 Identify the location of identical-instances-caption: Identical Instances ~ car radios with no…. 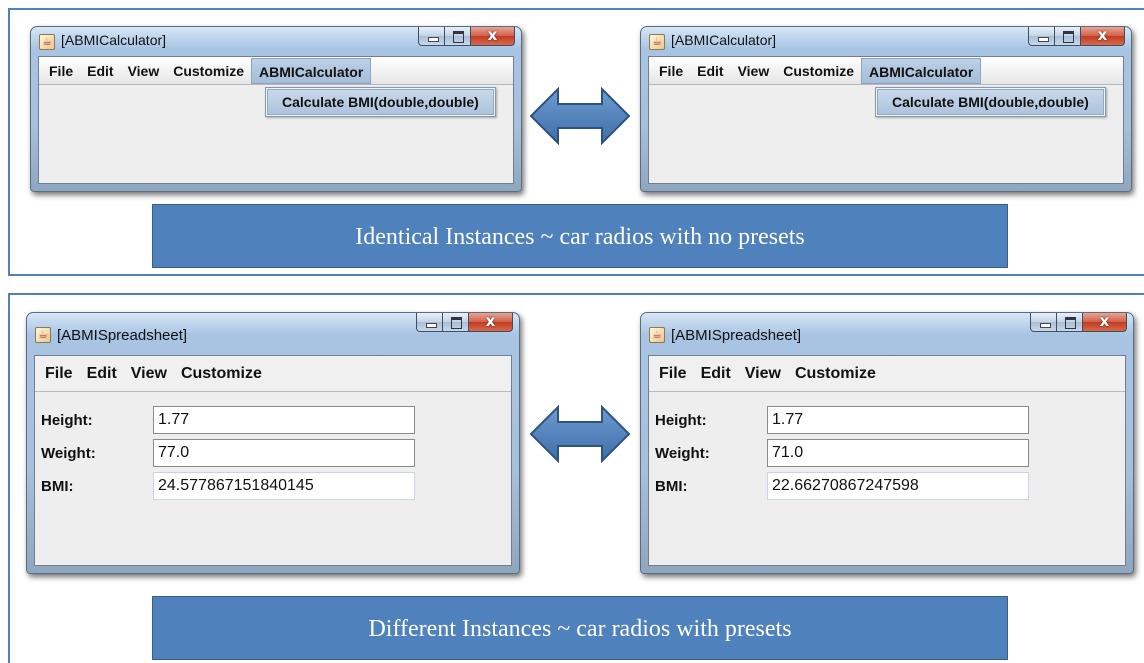
(580, 236).